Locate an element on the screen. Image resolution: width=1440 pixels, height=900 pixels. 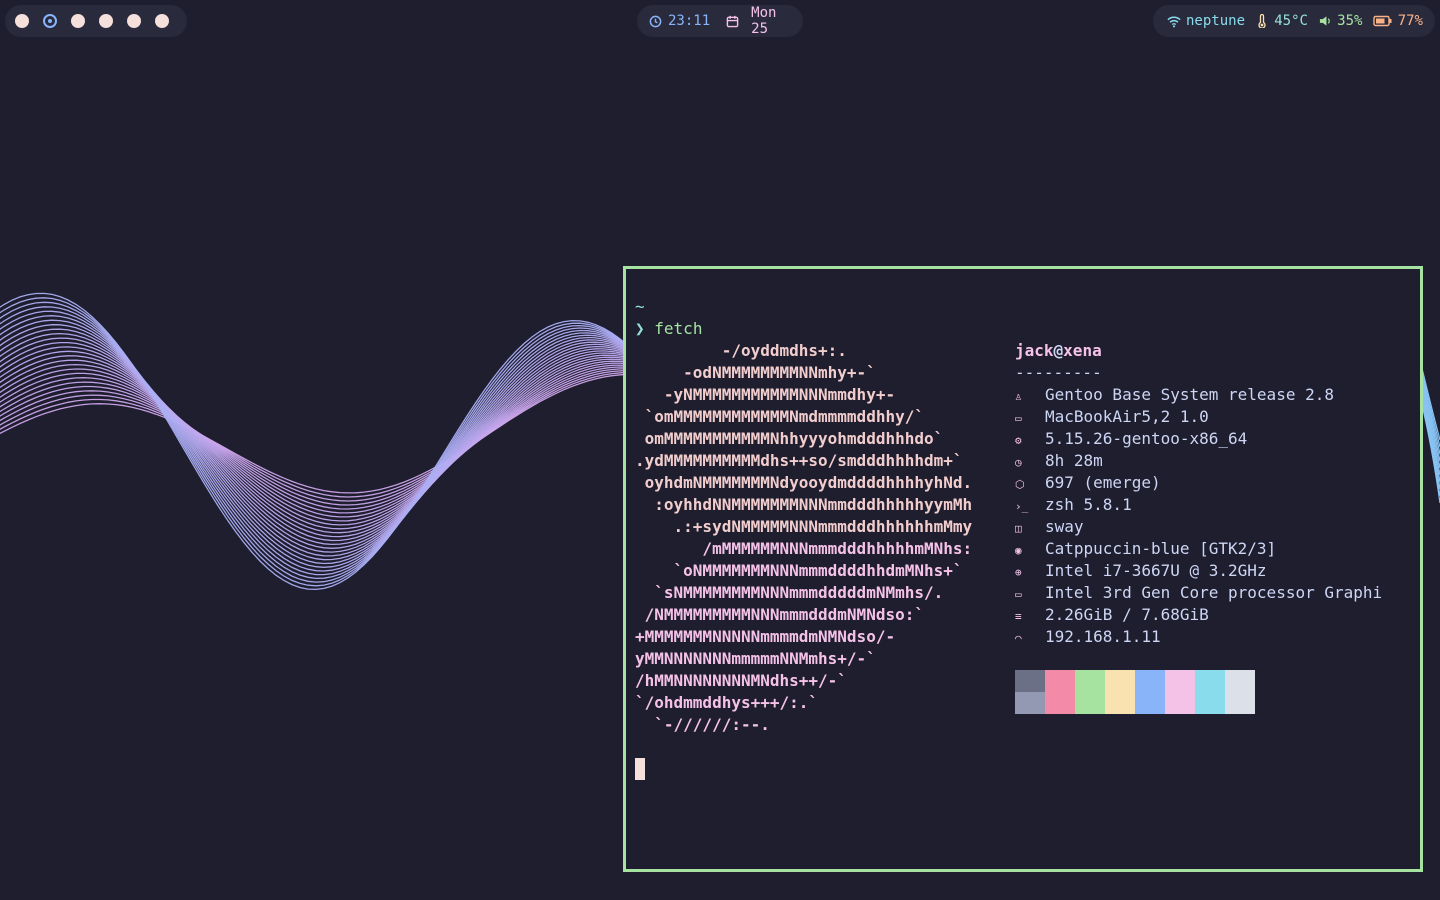
workspace-3-button is located at coordinates (78, 21).